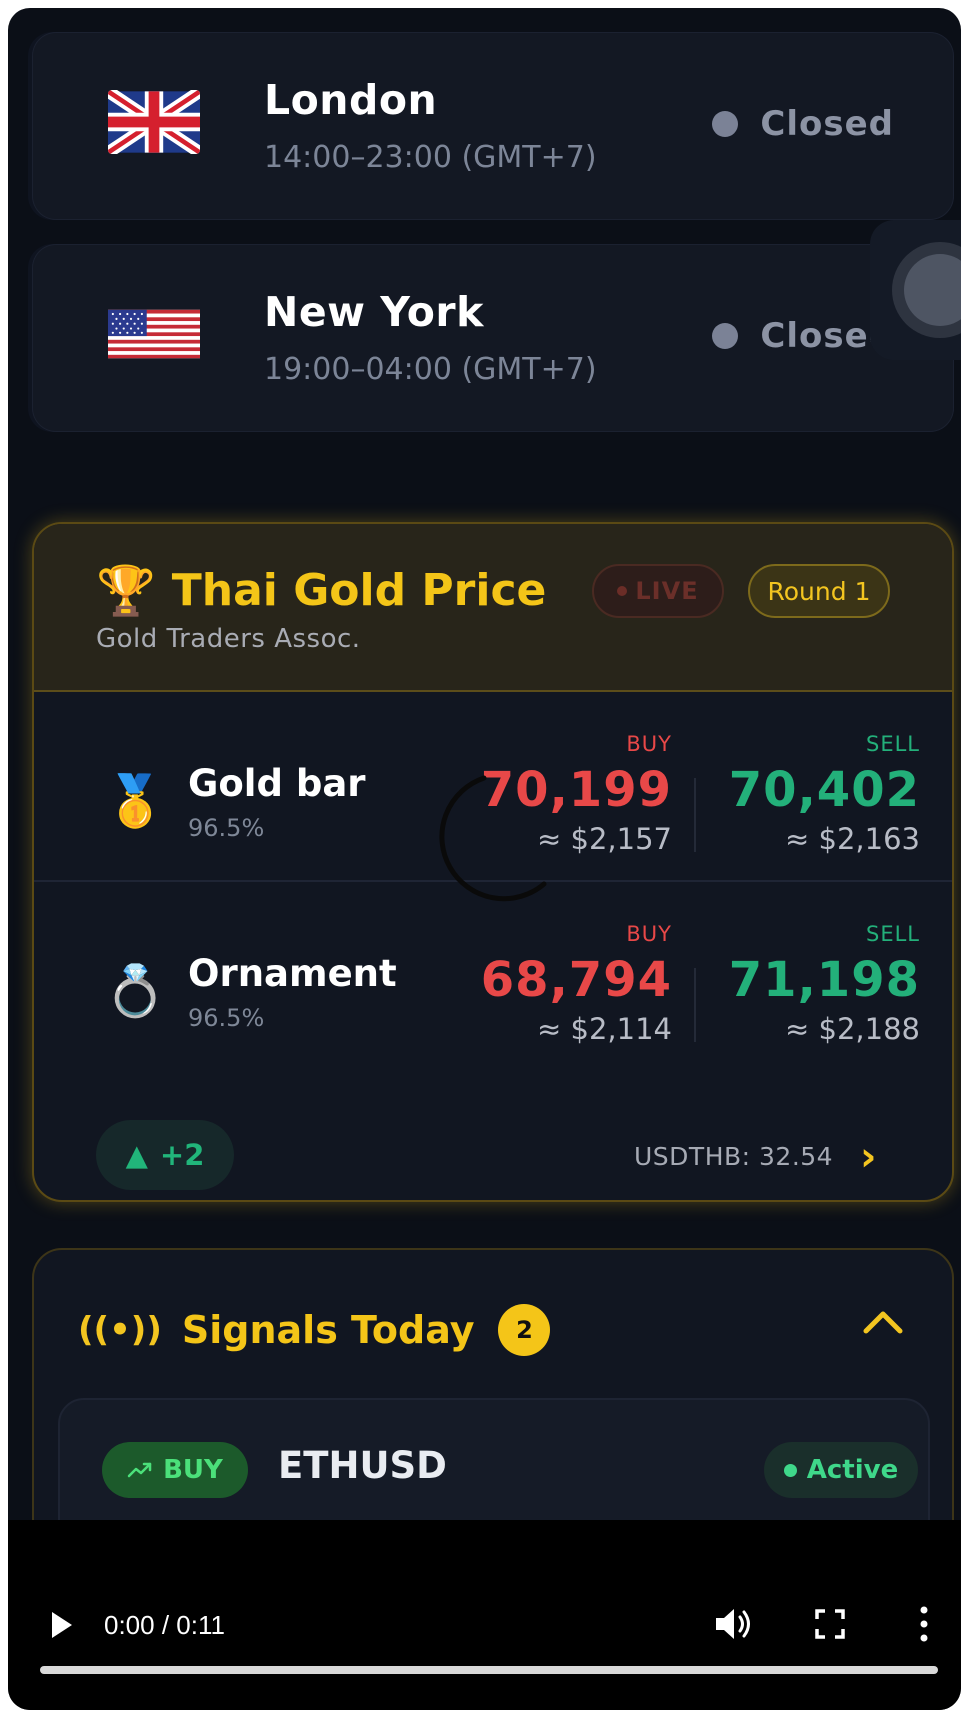 The height and width of the screenshot is (1710, 961). Describe the element at coordinates (292, 973) in the screenshot. I see `item-name: Ornament` at that location.